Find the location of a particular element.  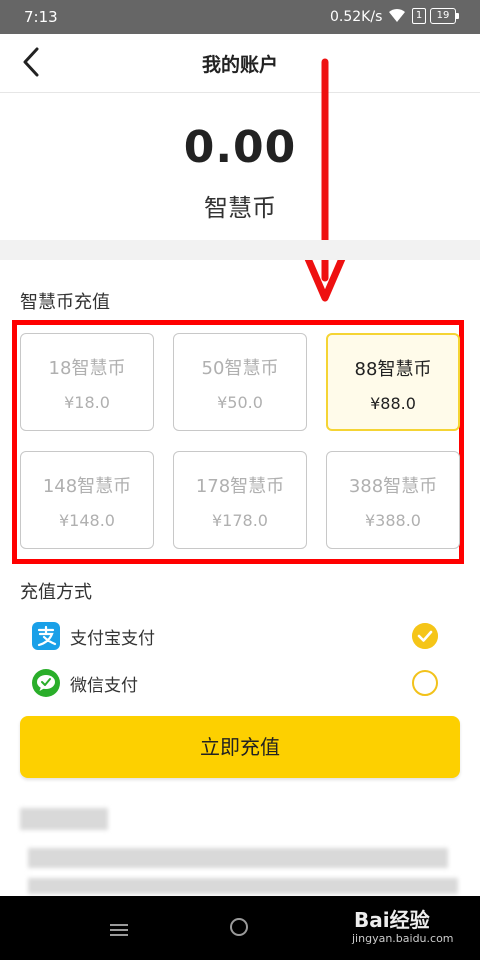

section-divider is located at coordinates (240, 250).